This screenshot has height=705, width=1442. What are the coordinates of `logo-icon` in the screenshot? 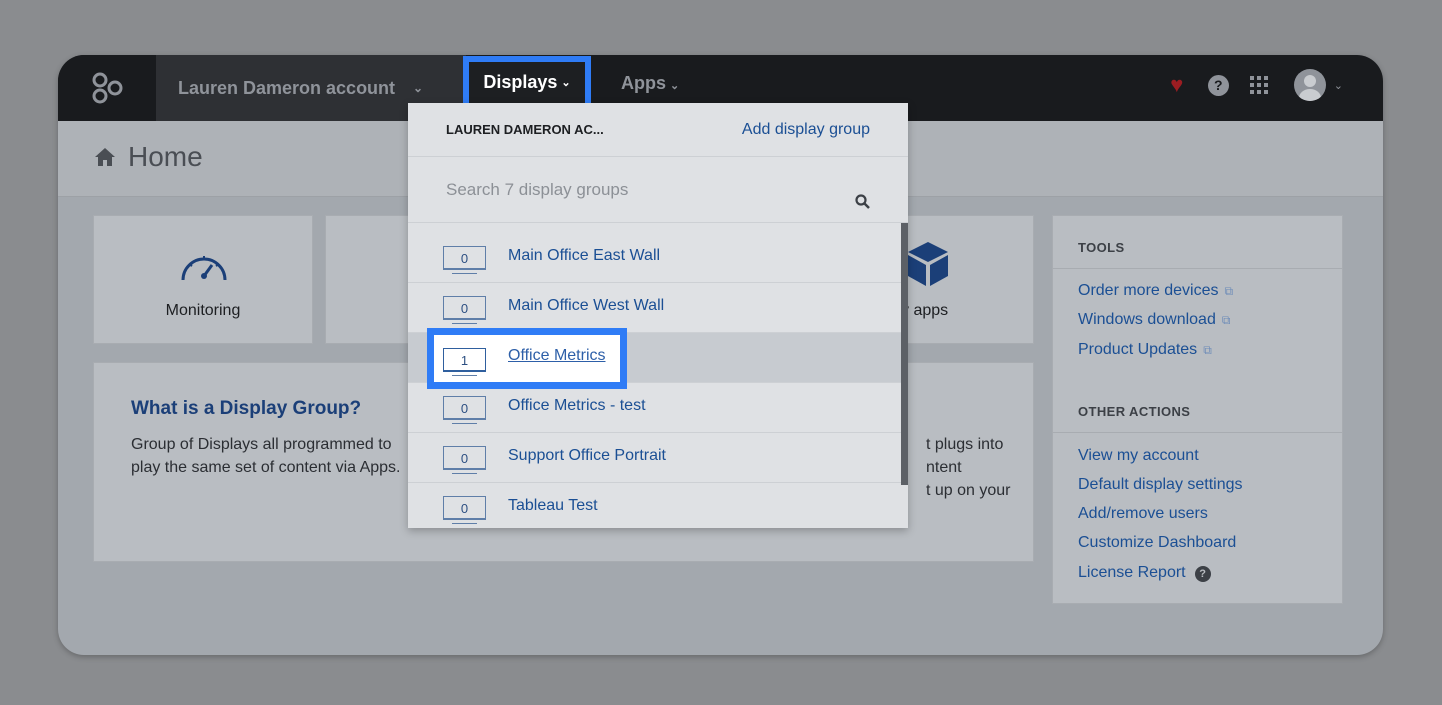 It's located at (107, 88).